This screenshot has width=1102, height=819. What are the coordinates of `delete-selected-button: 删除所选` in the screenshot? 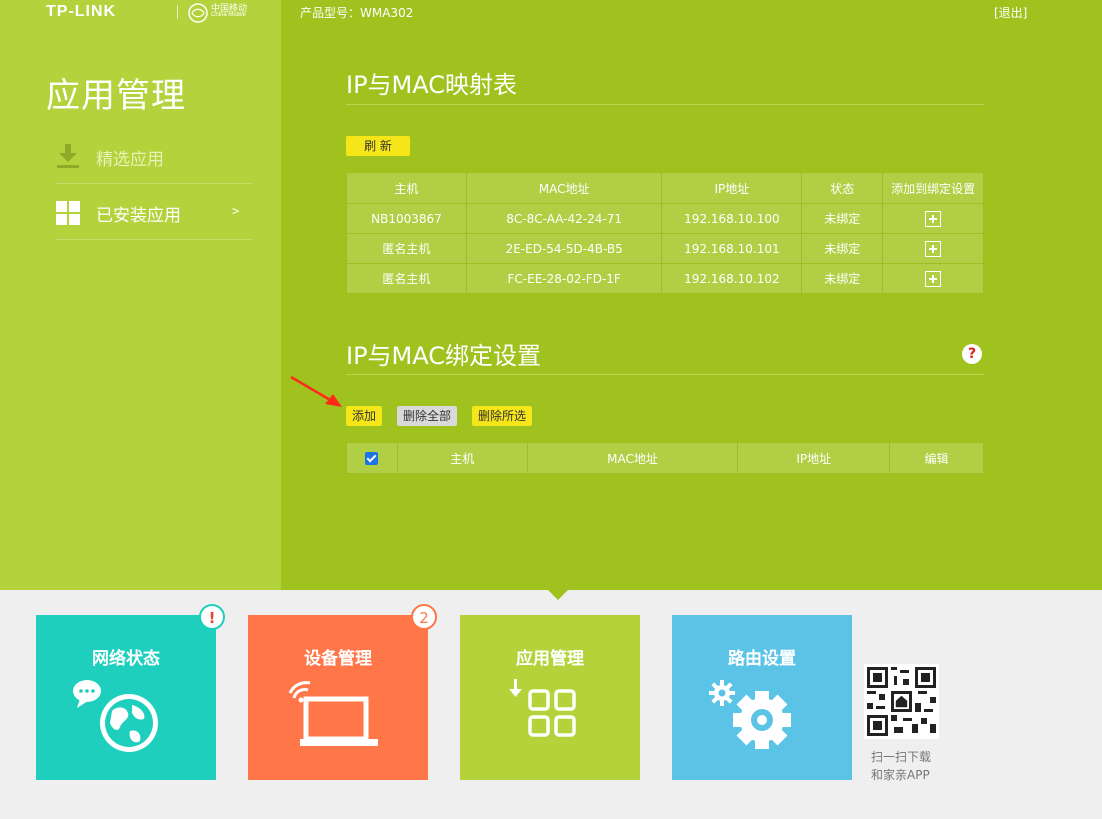 It's located at (502, 416).